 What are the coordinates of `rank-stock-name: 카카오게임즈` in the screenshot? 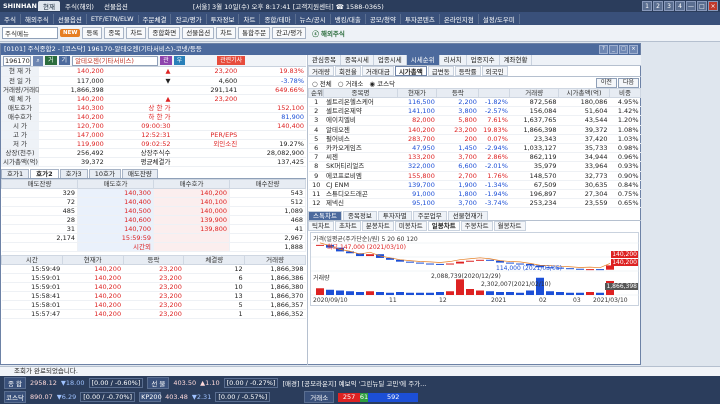 It's located at (360, 148).